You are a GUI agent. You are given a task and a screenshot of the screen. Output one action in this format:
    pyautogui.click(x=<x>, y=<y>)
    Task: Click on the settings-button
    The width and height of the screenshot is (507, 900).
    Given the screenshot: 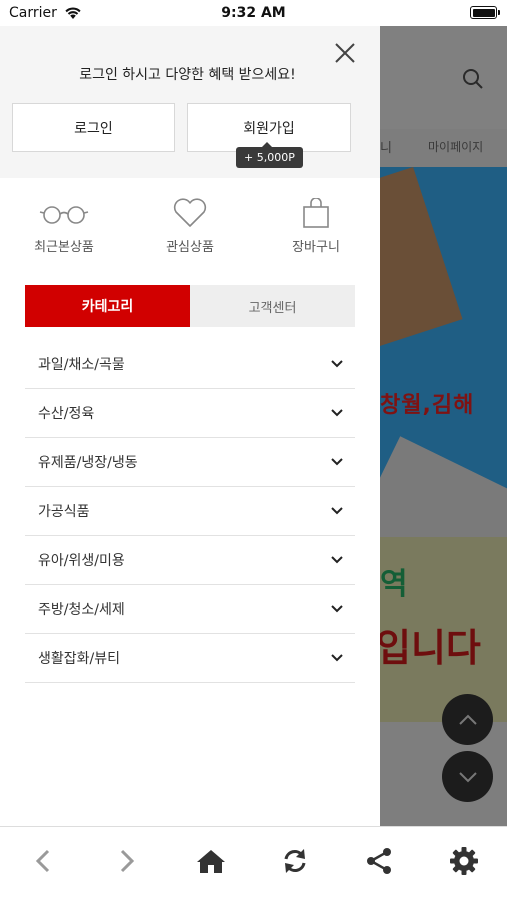 What is the action you would take?
    pyautogui.click(x=464, y=861)
    